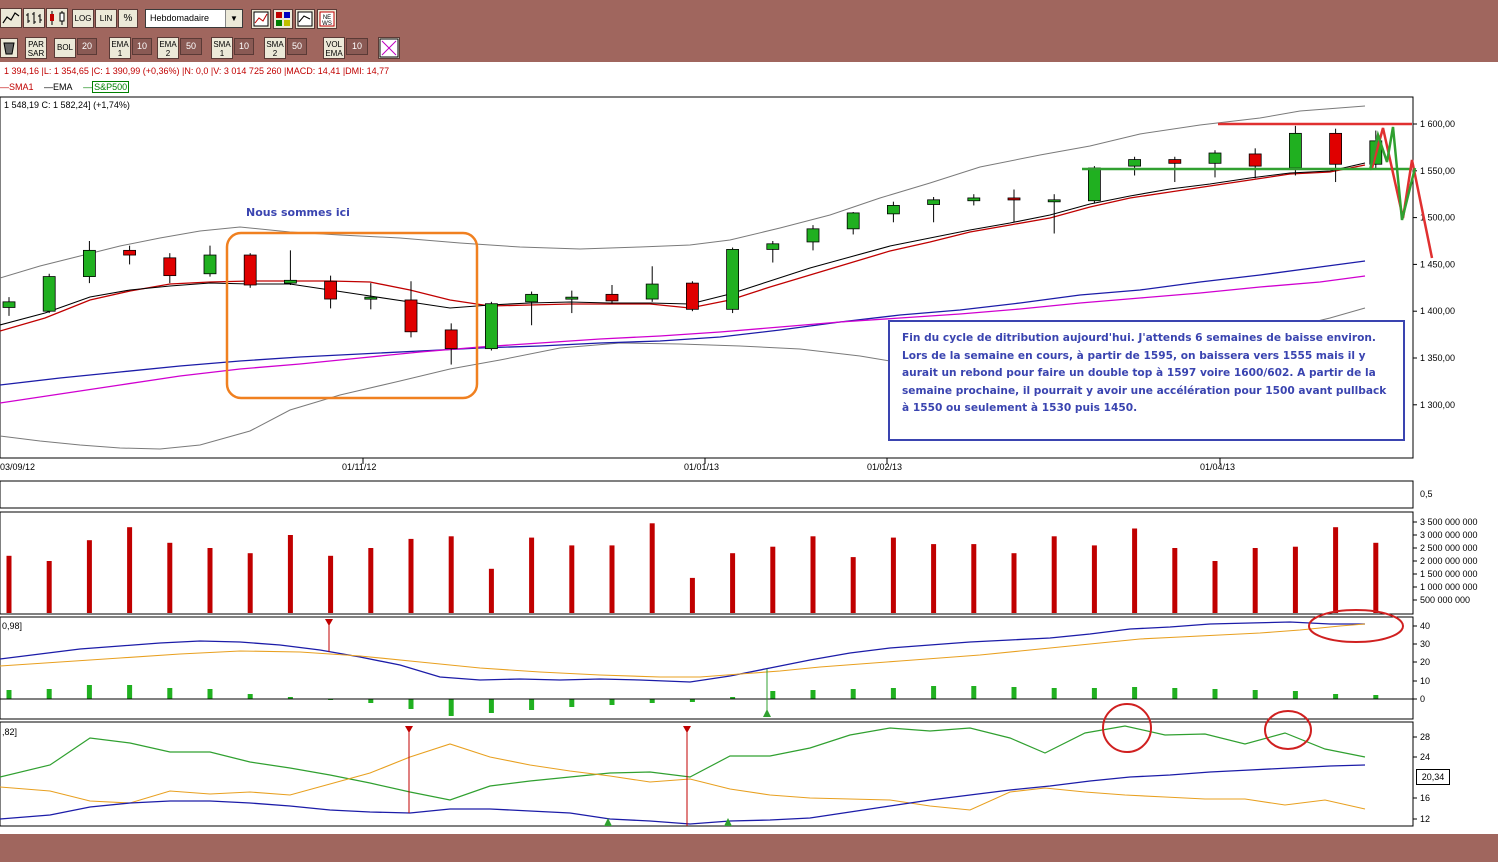 This screenshot has height=862, width=1498. What do you see at coordinates (36, 48) in the screenshot?
I see `parsar-button: PAR SAR` at bounding box center [36, 48].